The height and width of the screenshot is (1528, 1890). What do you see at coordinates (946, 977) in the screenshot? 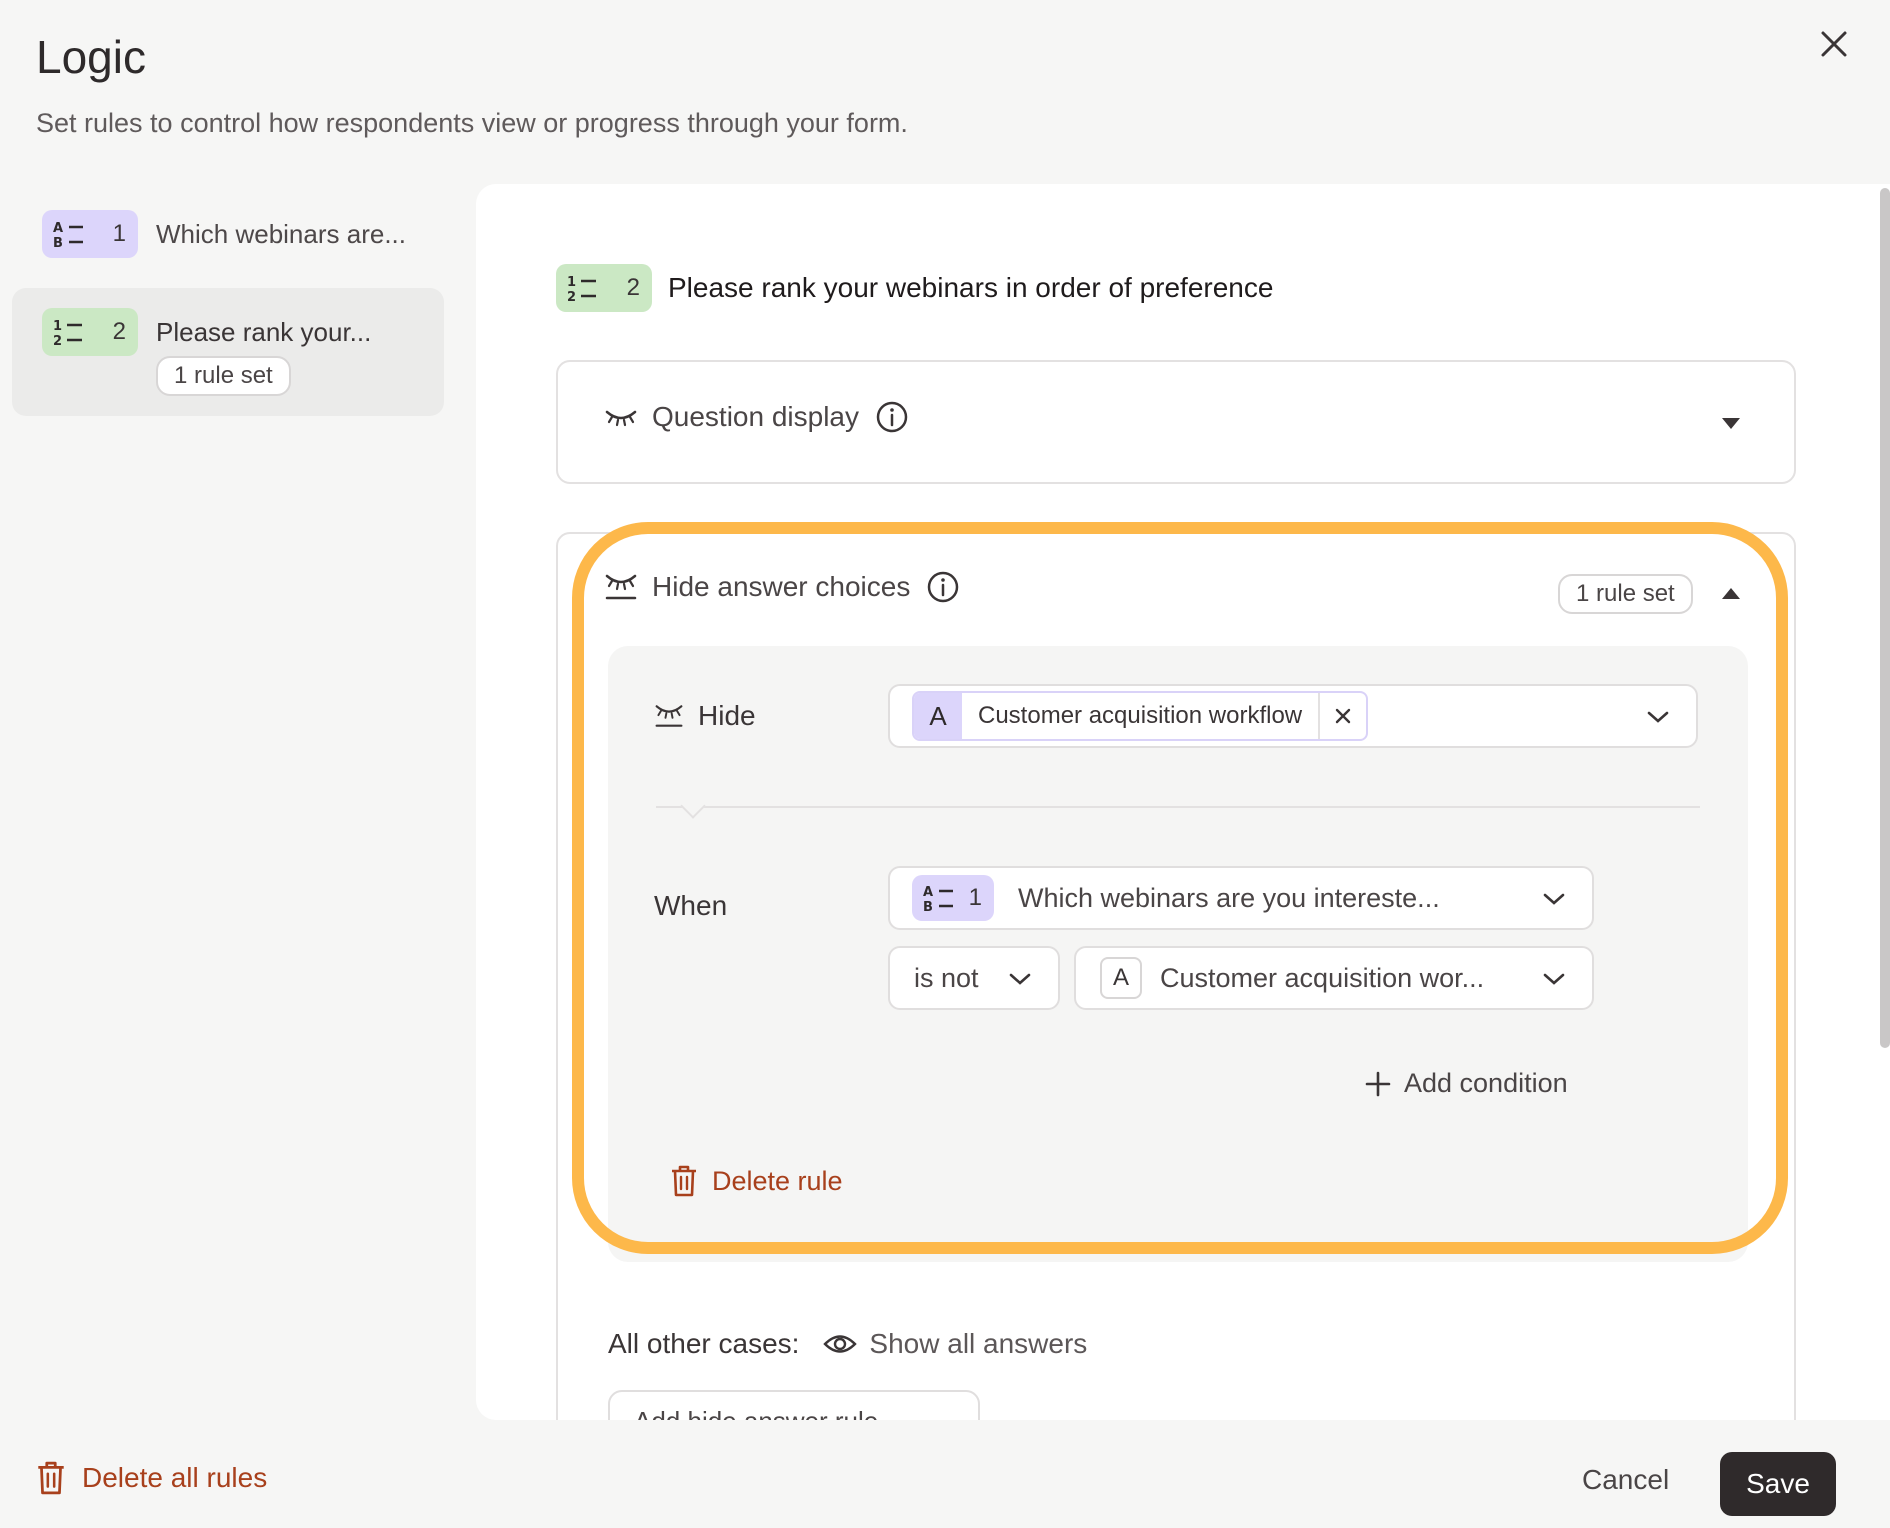
I see `operator-value: is not` at bounding box center [946, 977].